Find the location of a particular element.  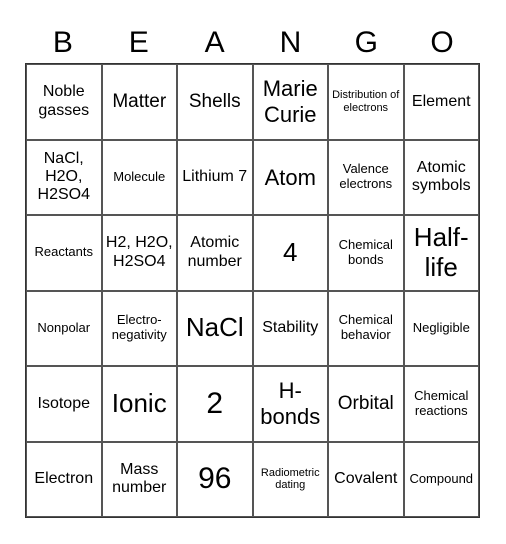

bingo-cell: Atomic number is located at coordinates (215, 253).